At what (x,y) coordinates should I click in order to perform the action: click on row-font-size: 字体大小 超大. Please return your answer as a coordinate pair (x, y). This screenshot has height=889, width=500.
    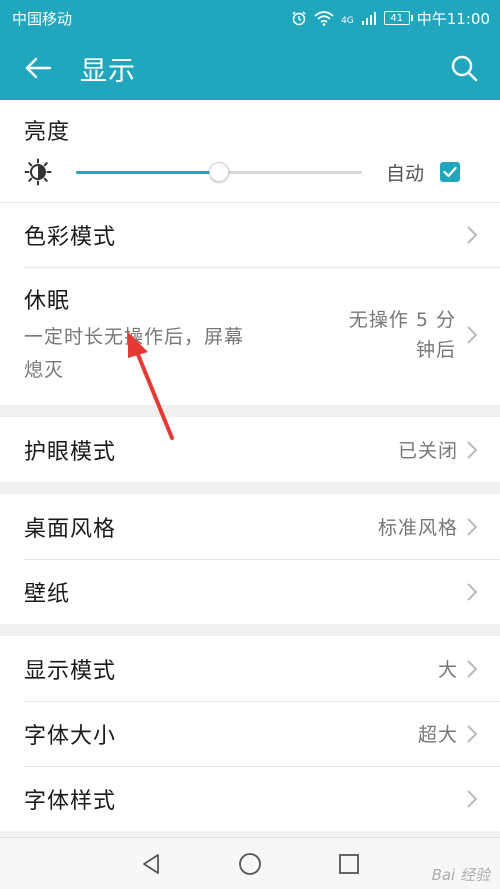
    Looking at the image, I should click on (250, 733).